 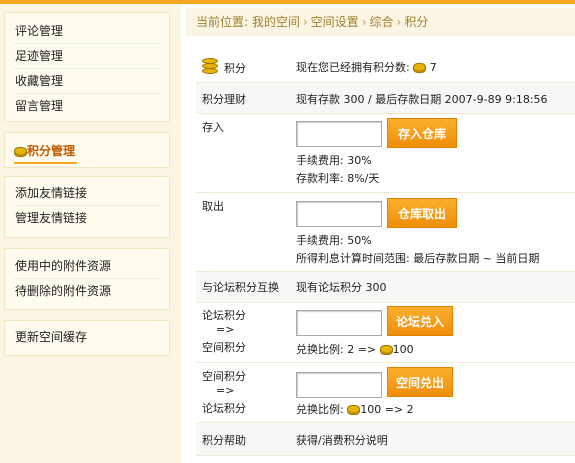 I want to click on finance-row: 积分理财 现有存款 300 / 最后存款日期 2007-9-89 9:18:56, so click(x=385, y=98).